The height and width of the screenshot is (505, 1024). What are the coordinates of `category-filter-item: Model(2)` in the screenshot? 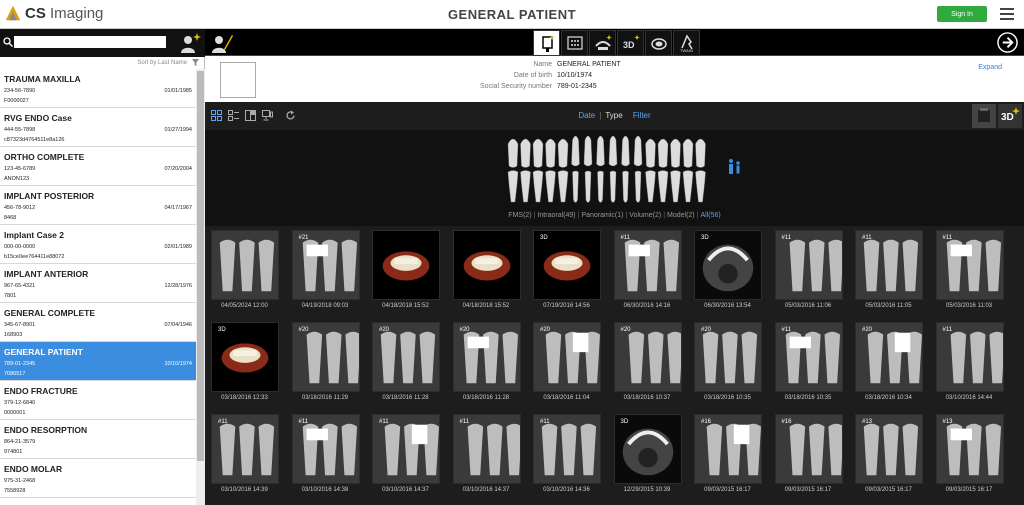 It's located at (681, 215).